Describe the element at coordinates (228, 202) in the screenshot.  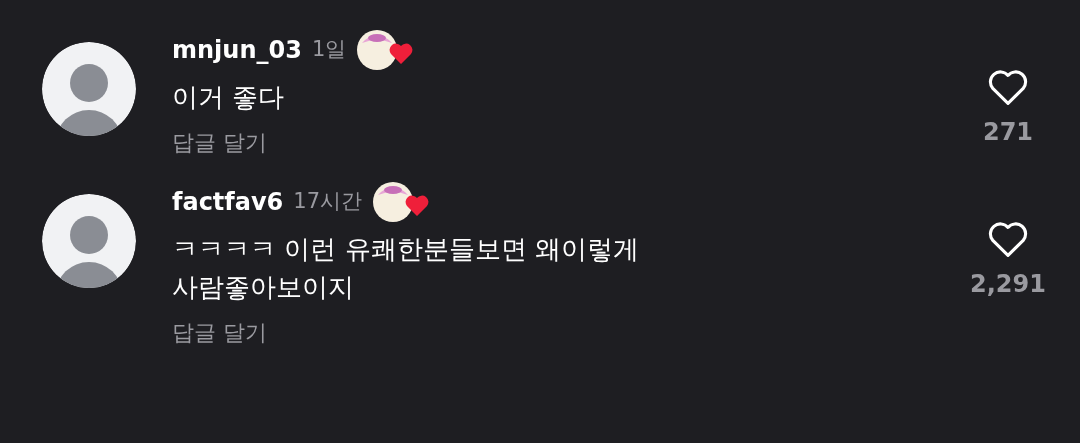
I see `username: factfav6` at that location.